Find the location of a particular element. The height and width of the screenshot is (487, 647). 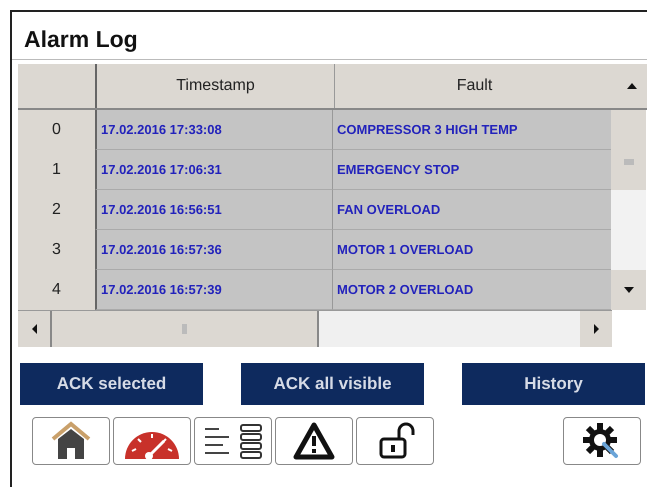

list-button is located at coordinates (233, 441).